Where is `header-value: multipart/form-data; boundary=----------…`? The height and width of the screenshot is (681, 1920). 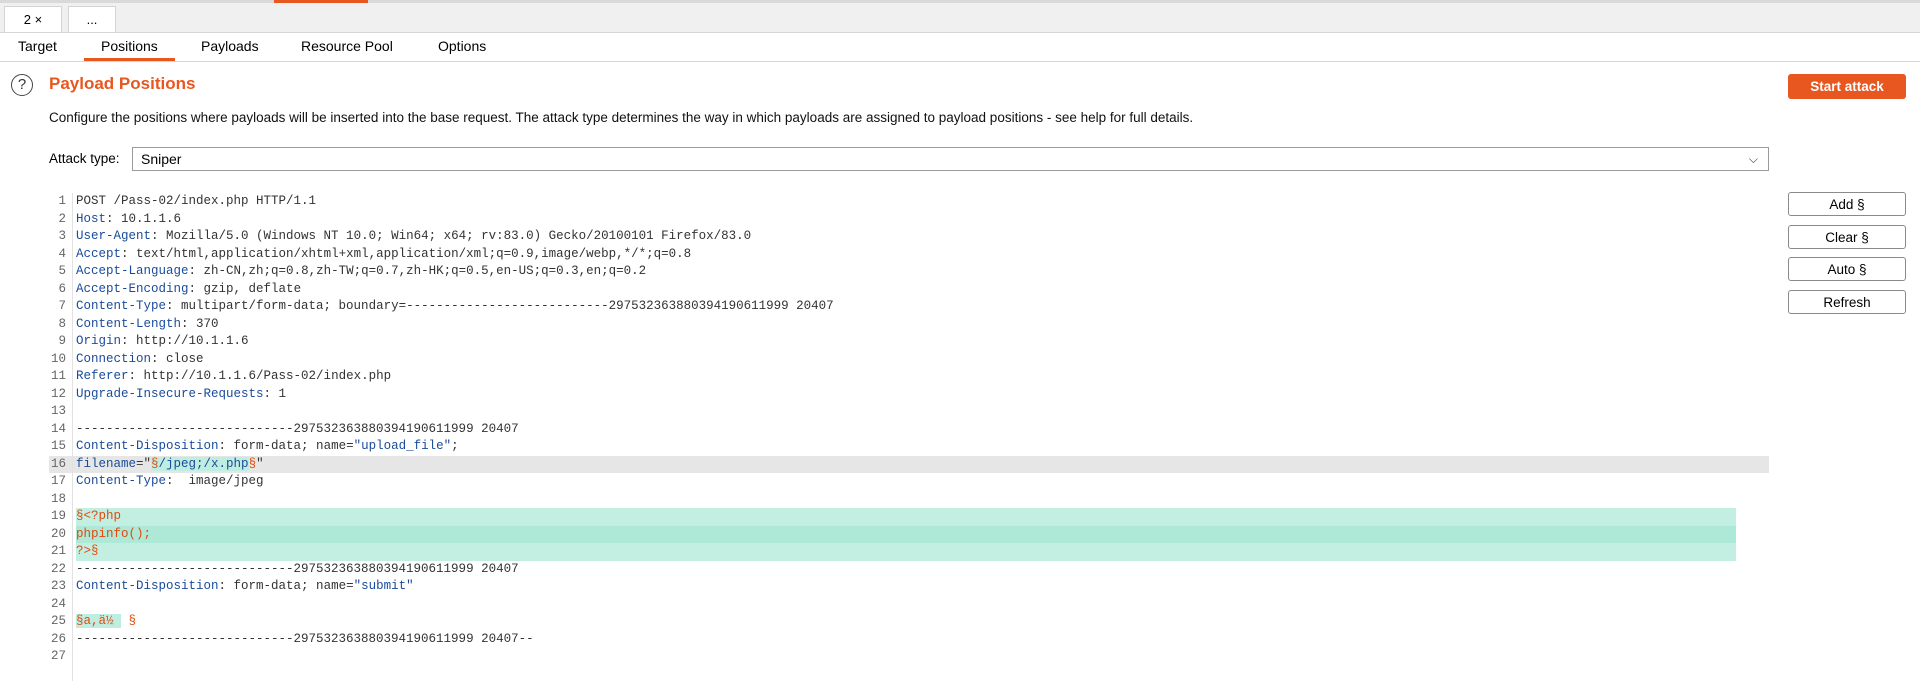 header-value: multipart/form-data; boundary=----------… is located at coordinates (503, 306).